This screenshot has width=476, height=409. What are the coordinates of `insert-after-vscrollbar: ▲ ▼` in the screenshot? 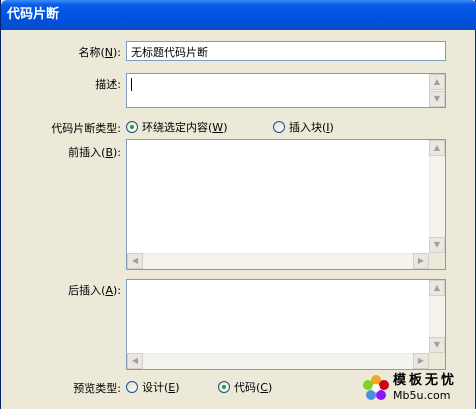 It's located at (437, 316).